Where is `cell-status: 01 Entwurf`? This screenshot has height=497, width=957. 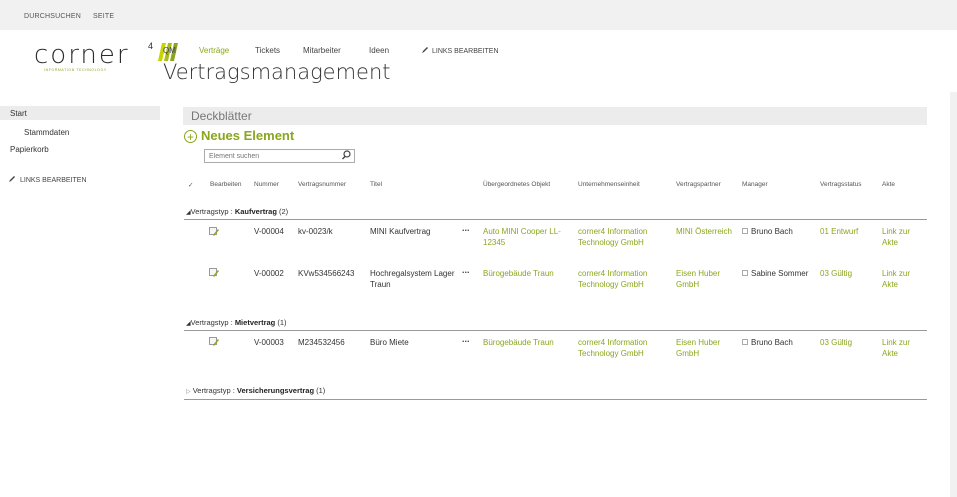 cell-status: 01 Entwurf is located at coordinates (839, 231).